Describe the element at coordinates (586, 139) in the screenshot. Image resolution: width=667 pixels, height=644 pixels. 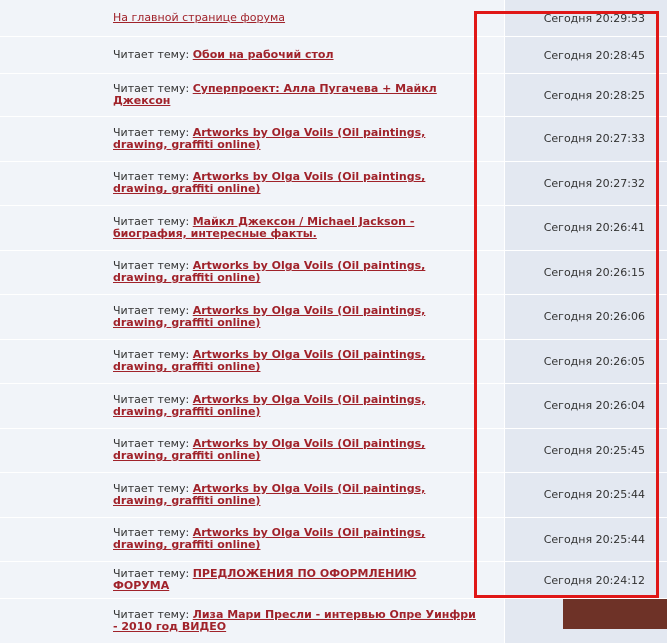
I see `time-cell: Сегодня 20:27:33` at that location.